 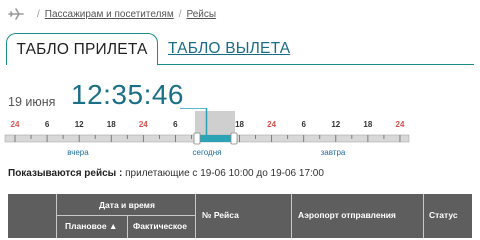 I want to click on col-blank, so click(x=32, y=216).